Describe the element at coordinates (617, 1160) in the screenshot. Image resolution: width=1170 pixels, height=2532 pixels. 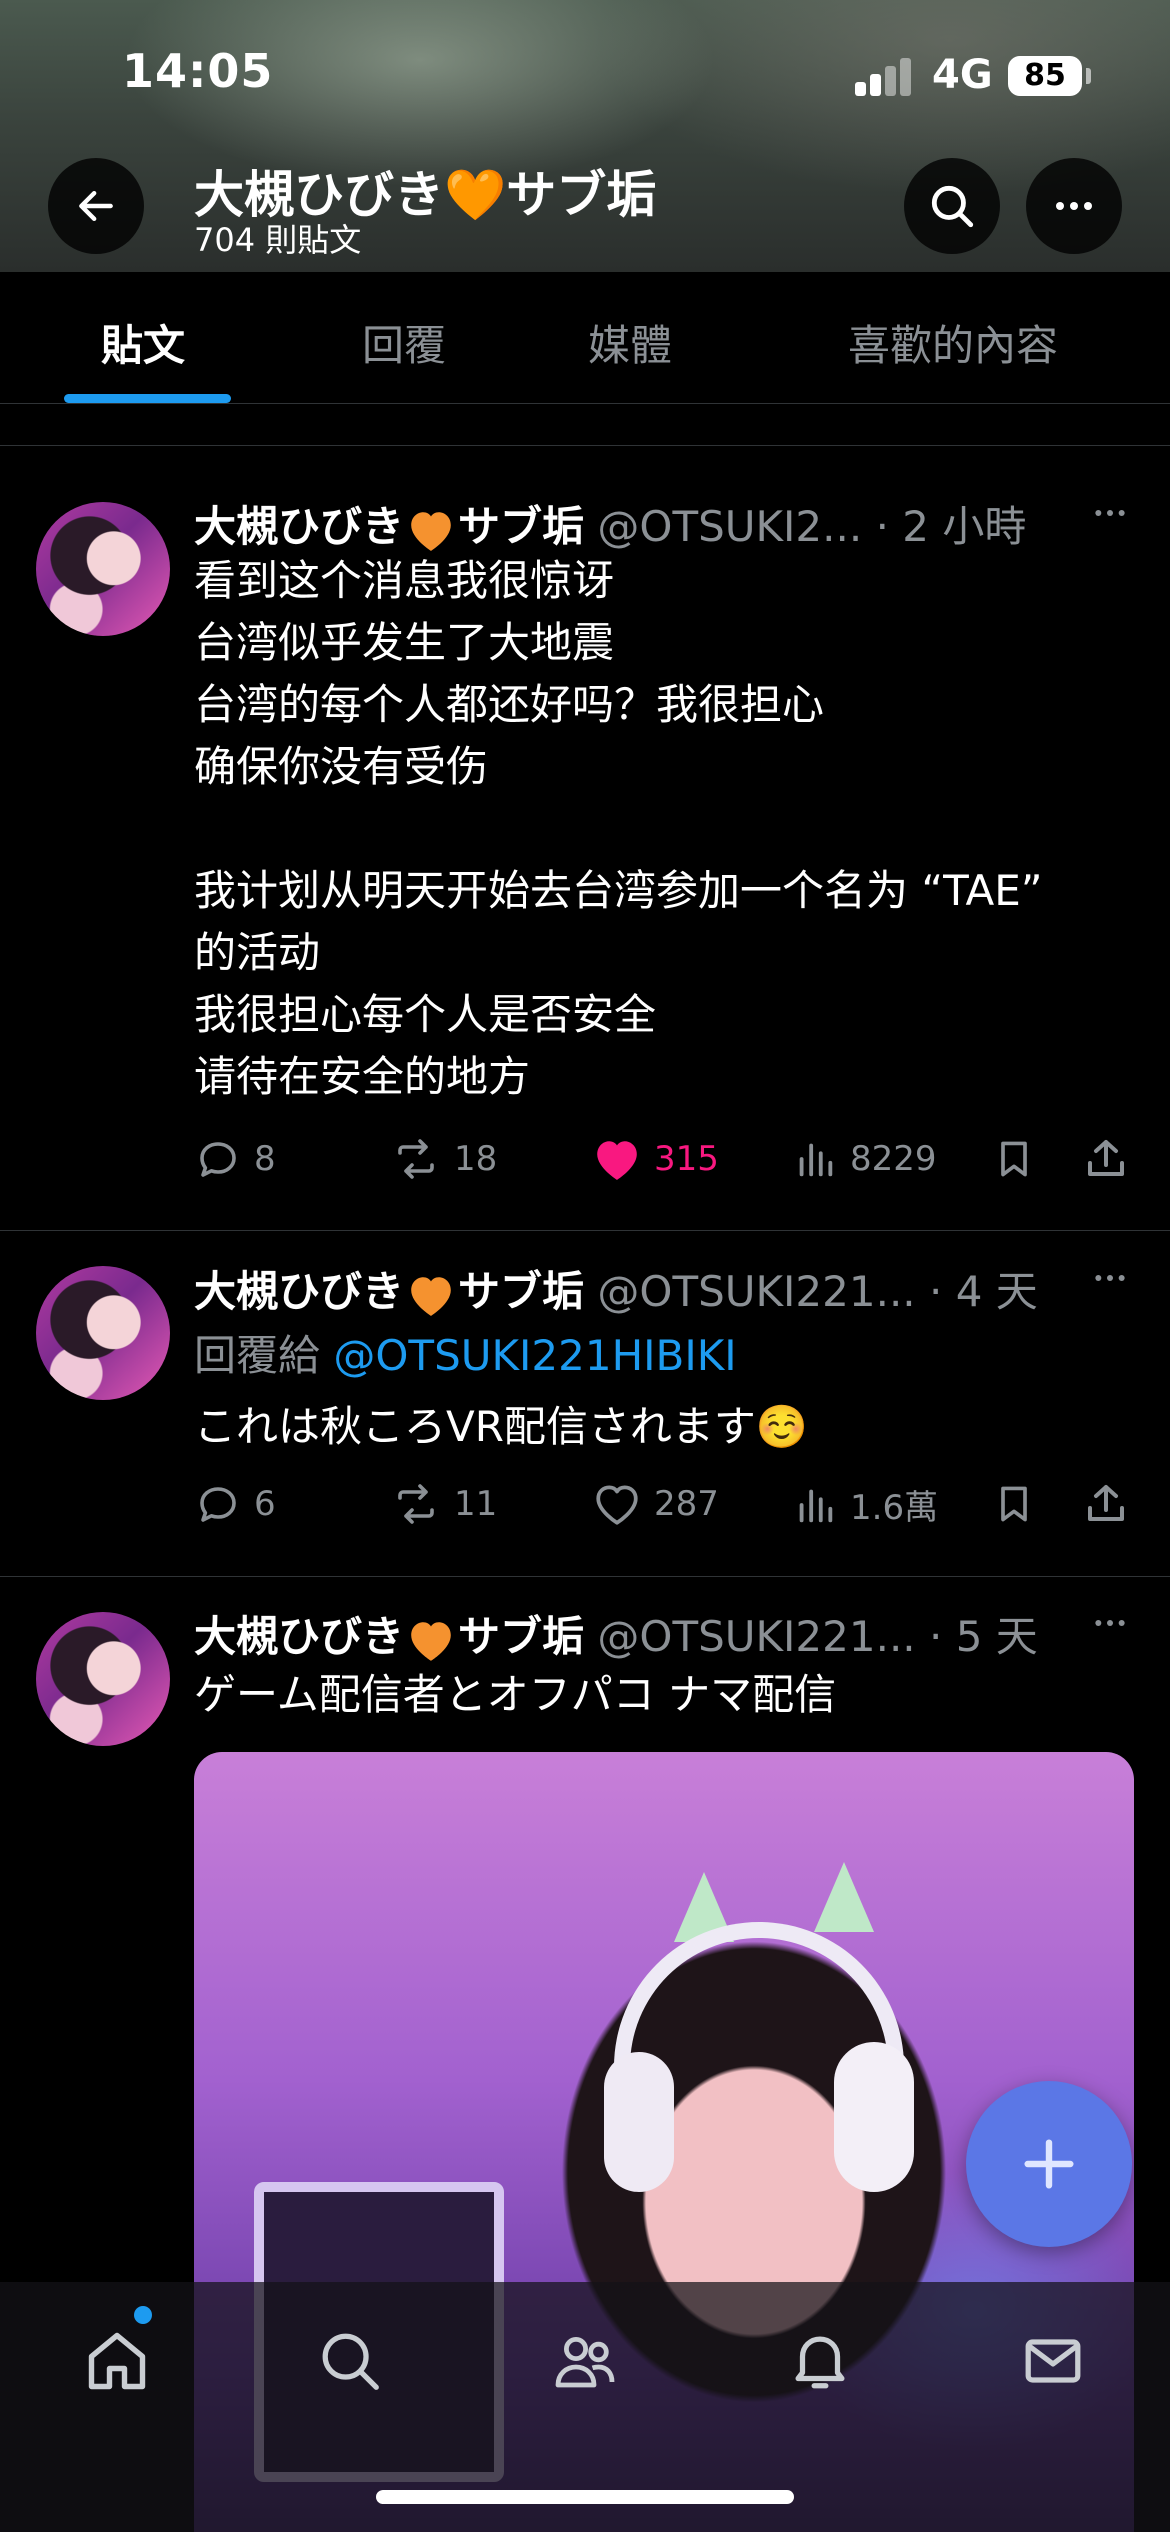
I see `heart-filled-icon` at that location.